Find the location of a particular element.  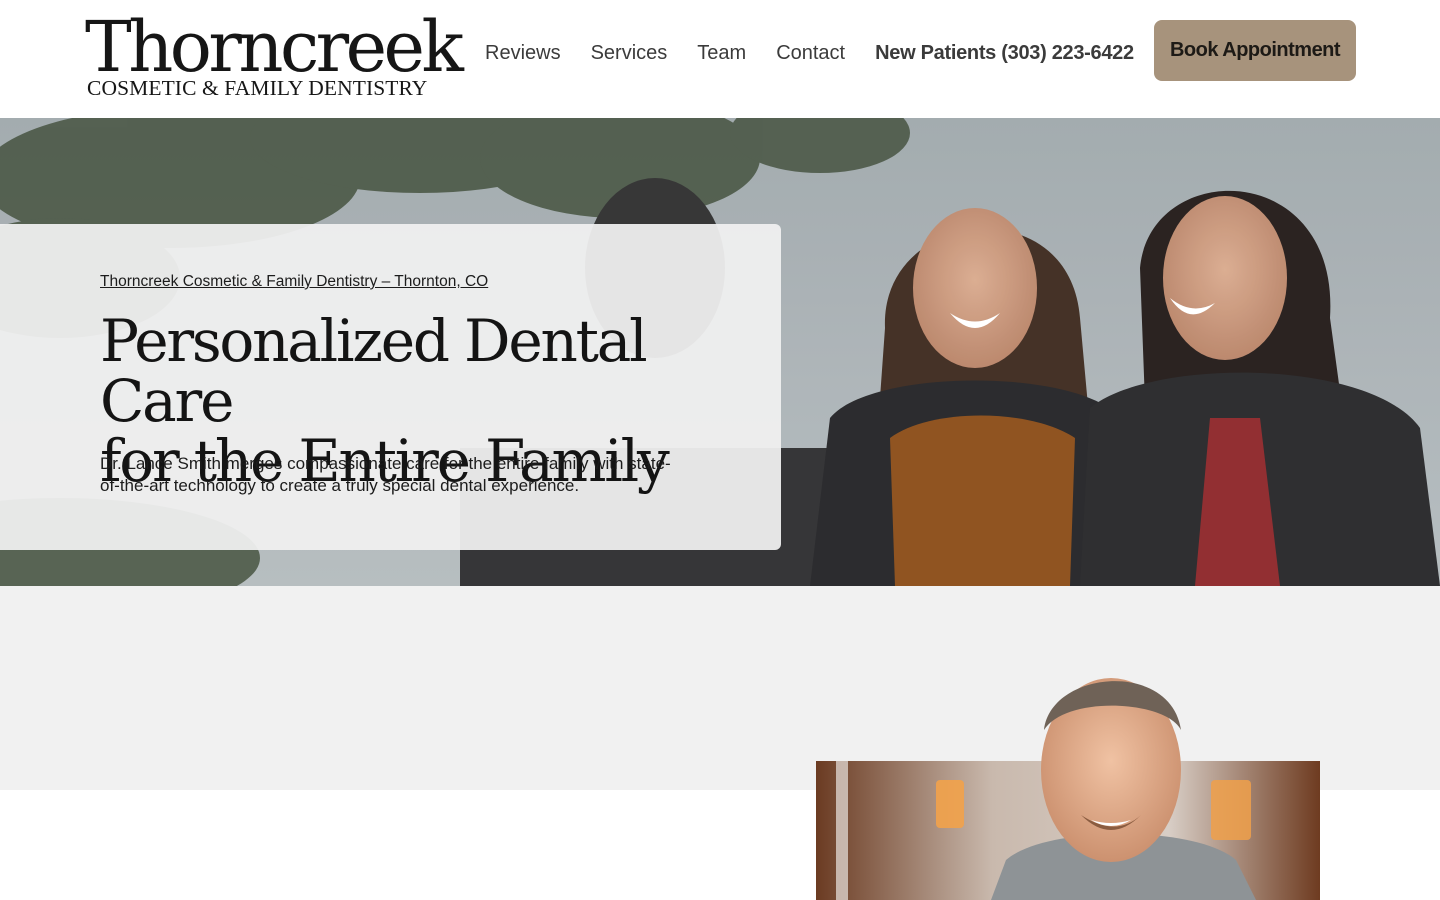

doctor-photo-wrap is located at coordinates (1068, 780).